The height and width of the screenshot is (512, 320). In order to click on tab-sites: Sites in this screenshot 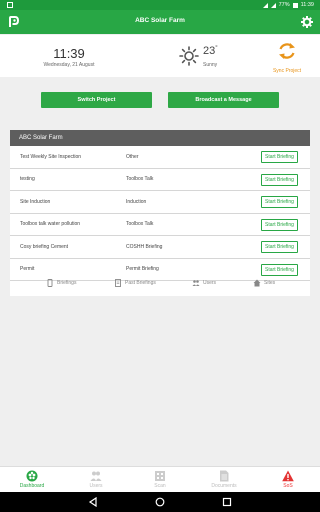, I will do `click(264, 283)`.